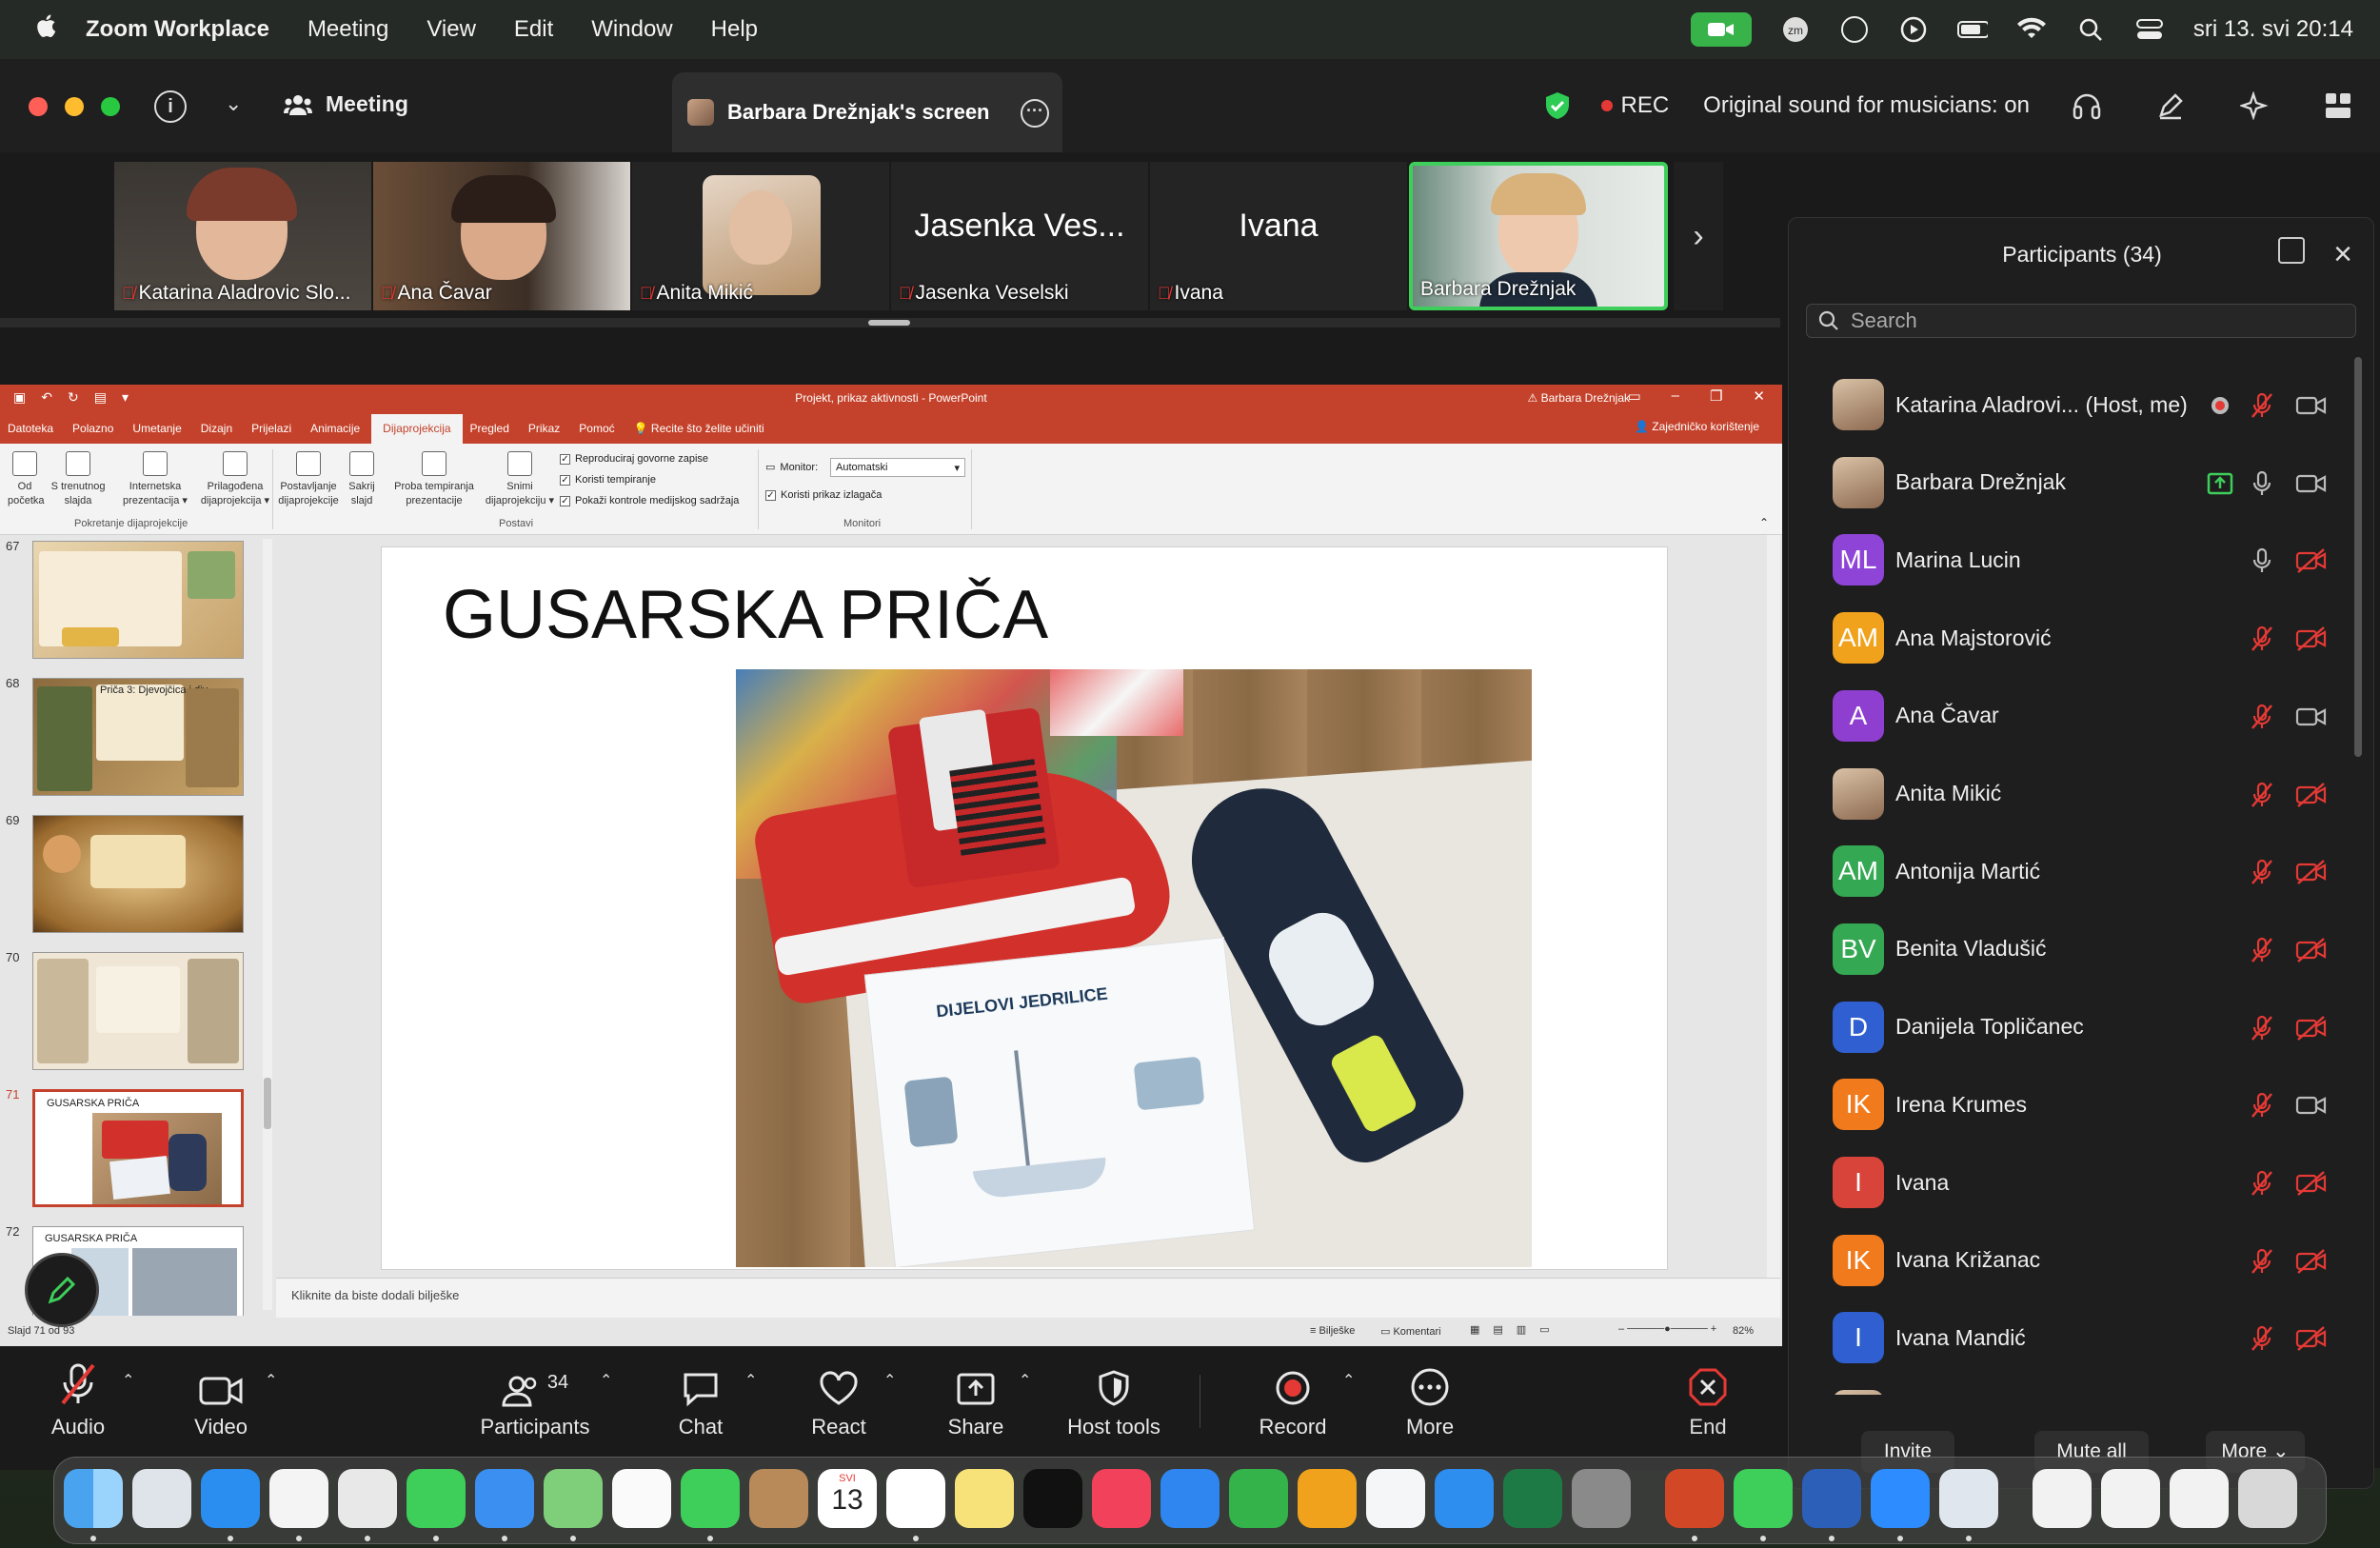 Image resolution: width=2380 pixels, height=1548 pixels. What do you see at coordinates (2094, 715) in the screenshot?
I see `participant-row: A Ana Čavar` at bounding box center [2094, 715].